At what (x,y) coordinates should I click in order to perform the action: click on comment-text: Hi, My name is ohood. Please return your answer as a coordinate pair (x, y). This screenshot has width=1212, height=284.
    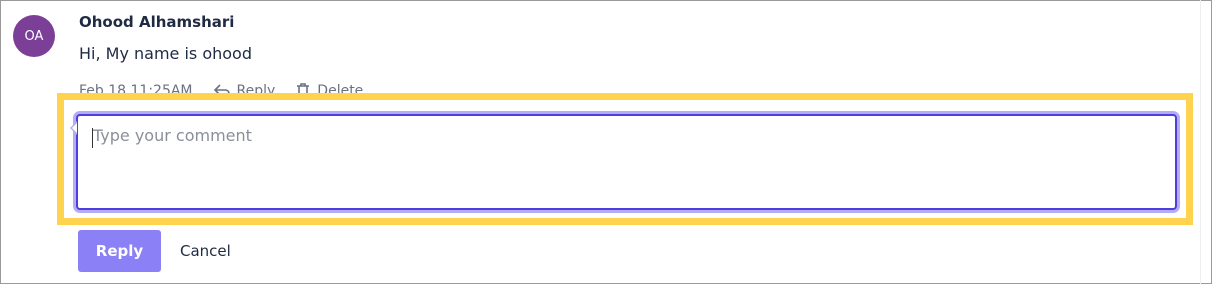
    Looking at the image, I should click on (165, 53).